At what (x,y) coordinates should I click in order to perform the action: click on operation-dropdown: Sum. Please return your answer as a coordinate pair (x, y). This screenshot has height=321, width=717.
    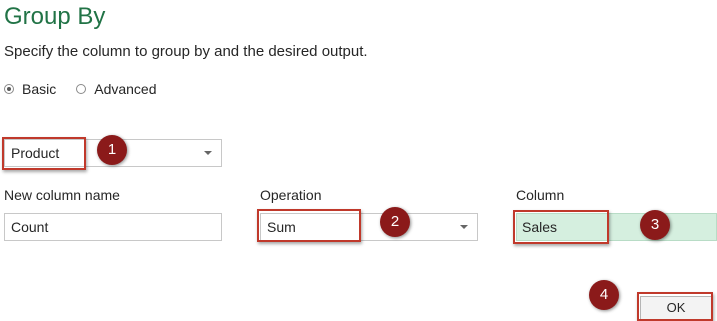
    Looking at the image, I should click on (369, 227).